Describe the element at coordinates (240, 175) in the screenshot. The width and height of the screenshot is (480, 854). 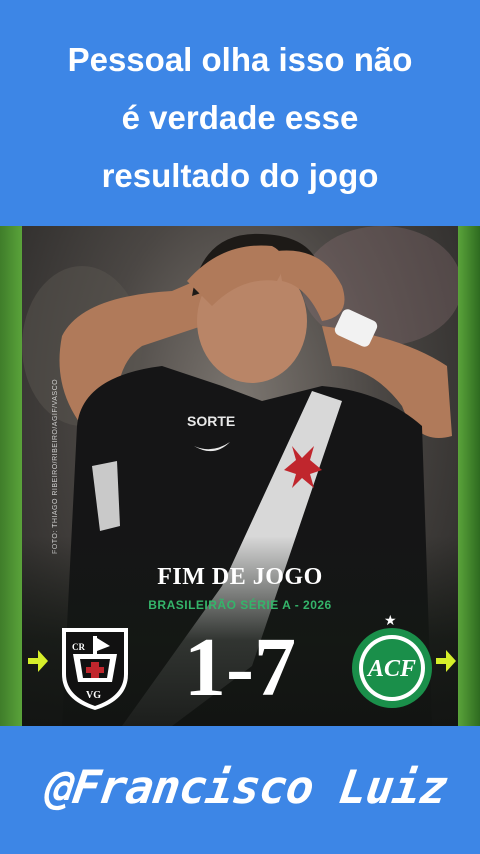
I see `caption-line-3: resultado do jogo` at that location.